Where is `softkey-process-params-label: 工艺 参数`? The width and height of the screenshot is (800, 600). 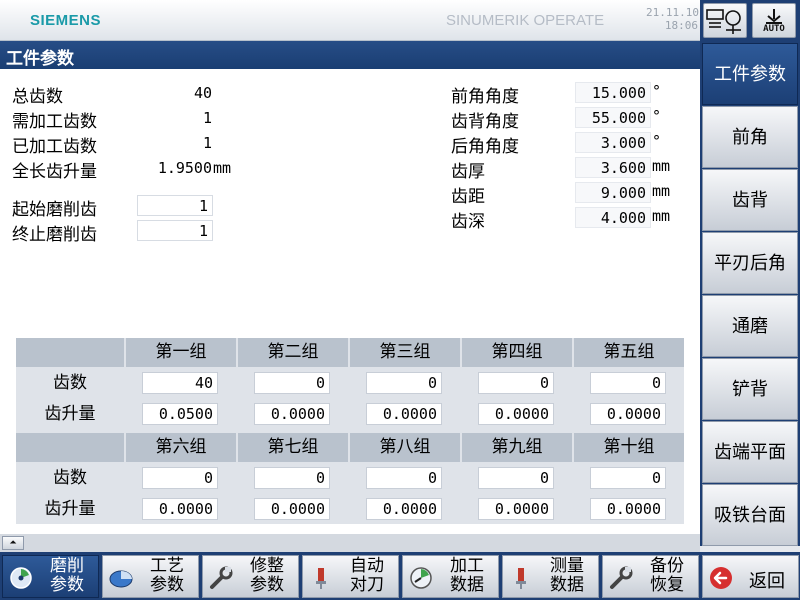 softkey-process-params-label: 工艺 参数 is located at coordinates (167, 576).